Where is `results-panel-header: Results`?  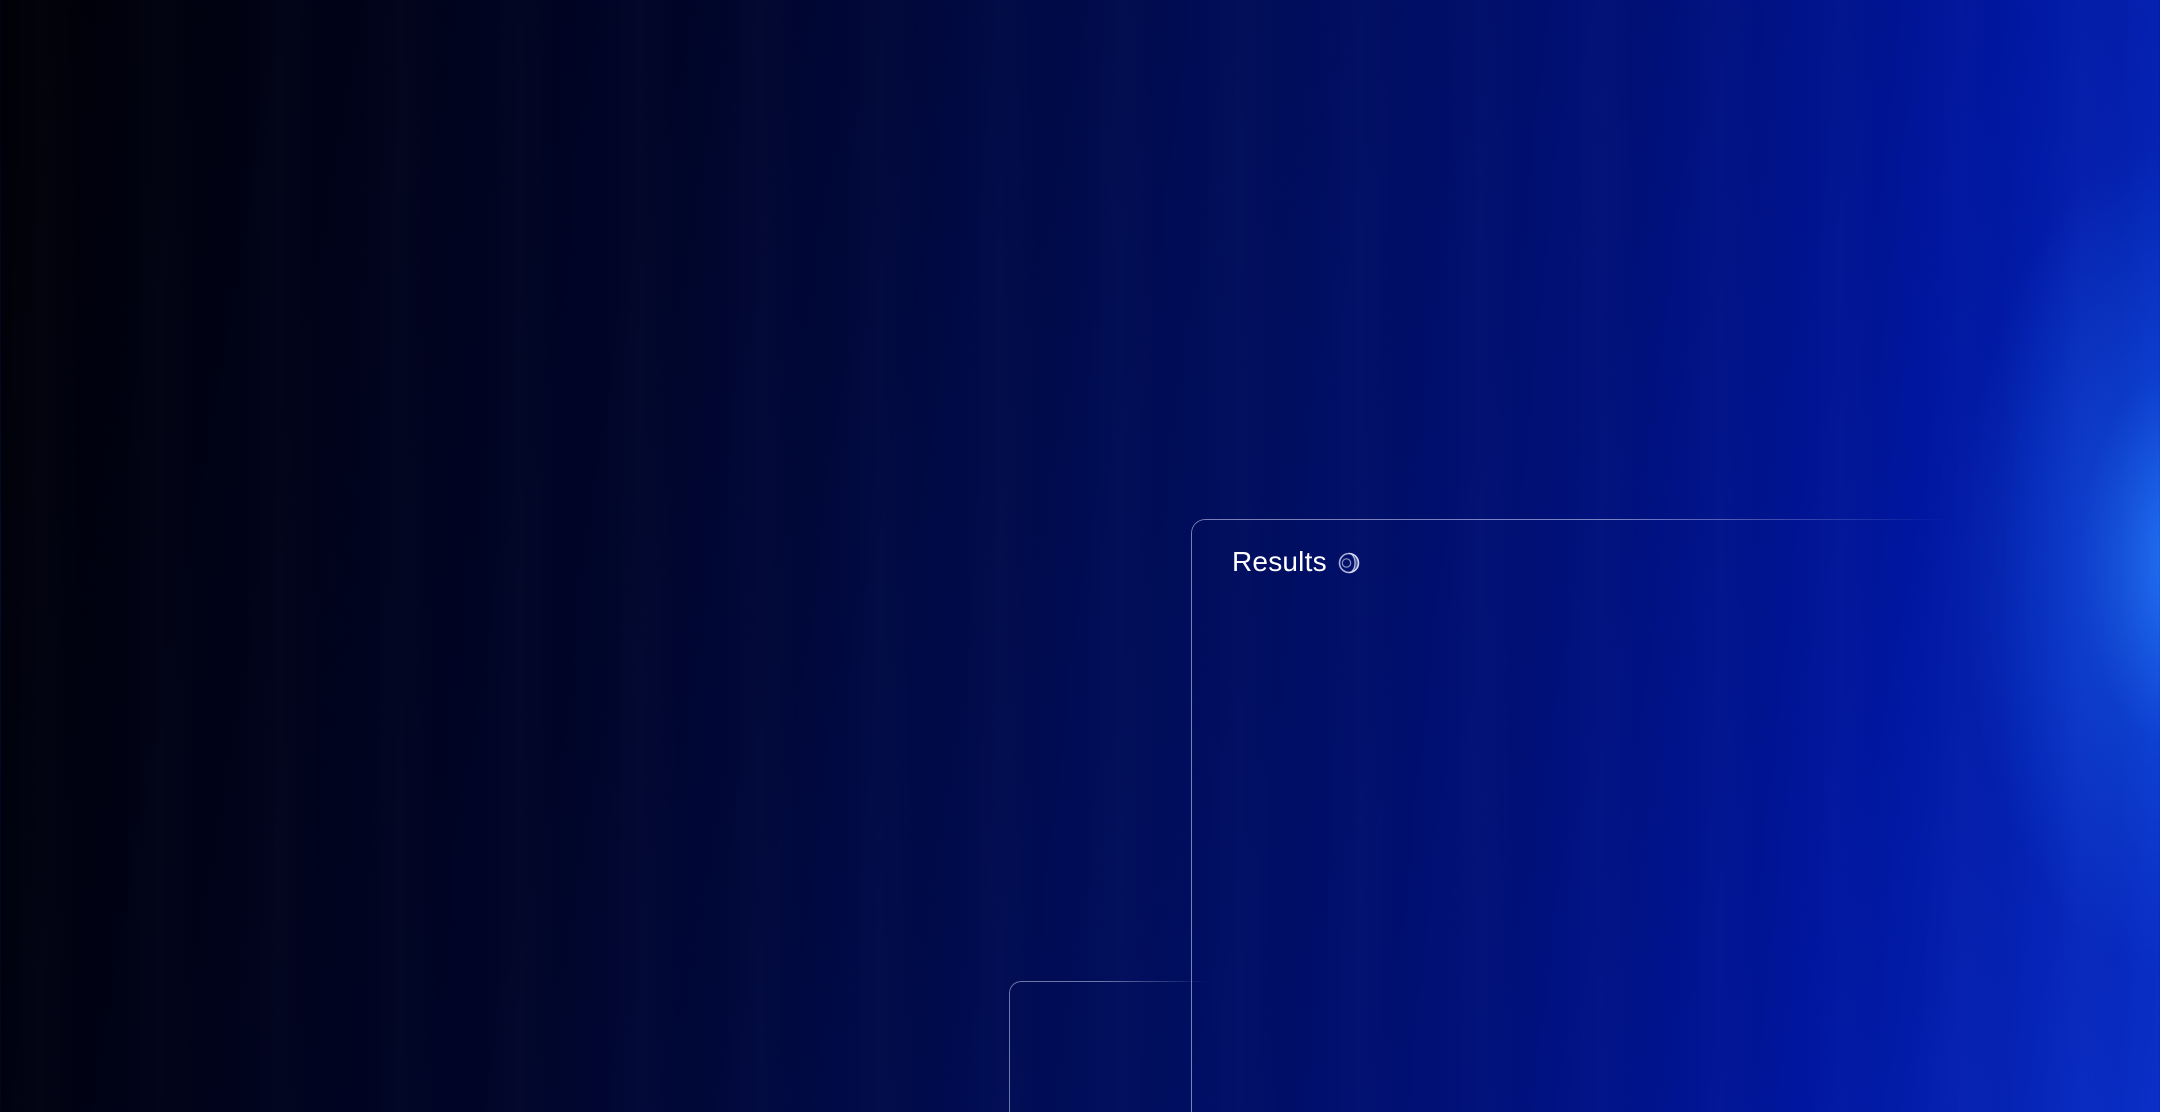 results-panel-header: Results is located at coordinates (1296, 562).